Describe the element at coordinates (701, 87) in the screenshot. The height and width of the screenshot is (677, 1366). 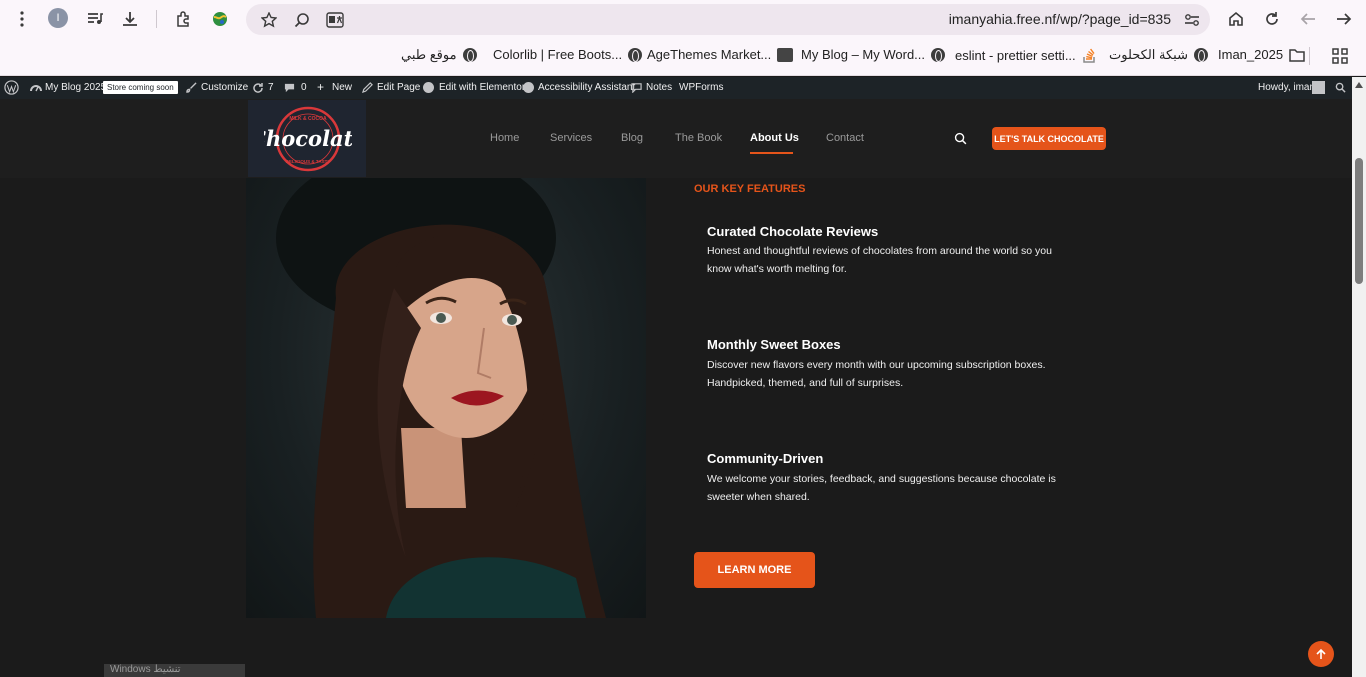
I see `admin-wpforms: WPForms` at that location.